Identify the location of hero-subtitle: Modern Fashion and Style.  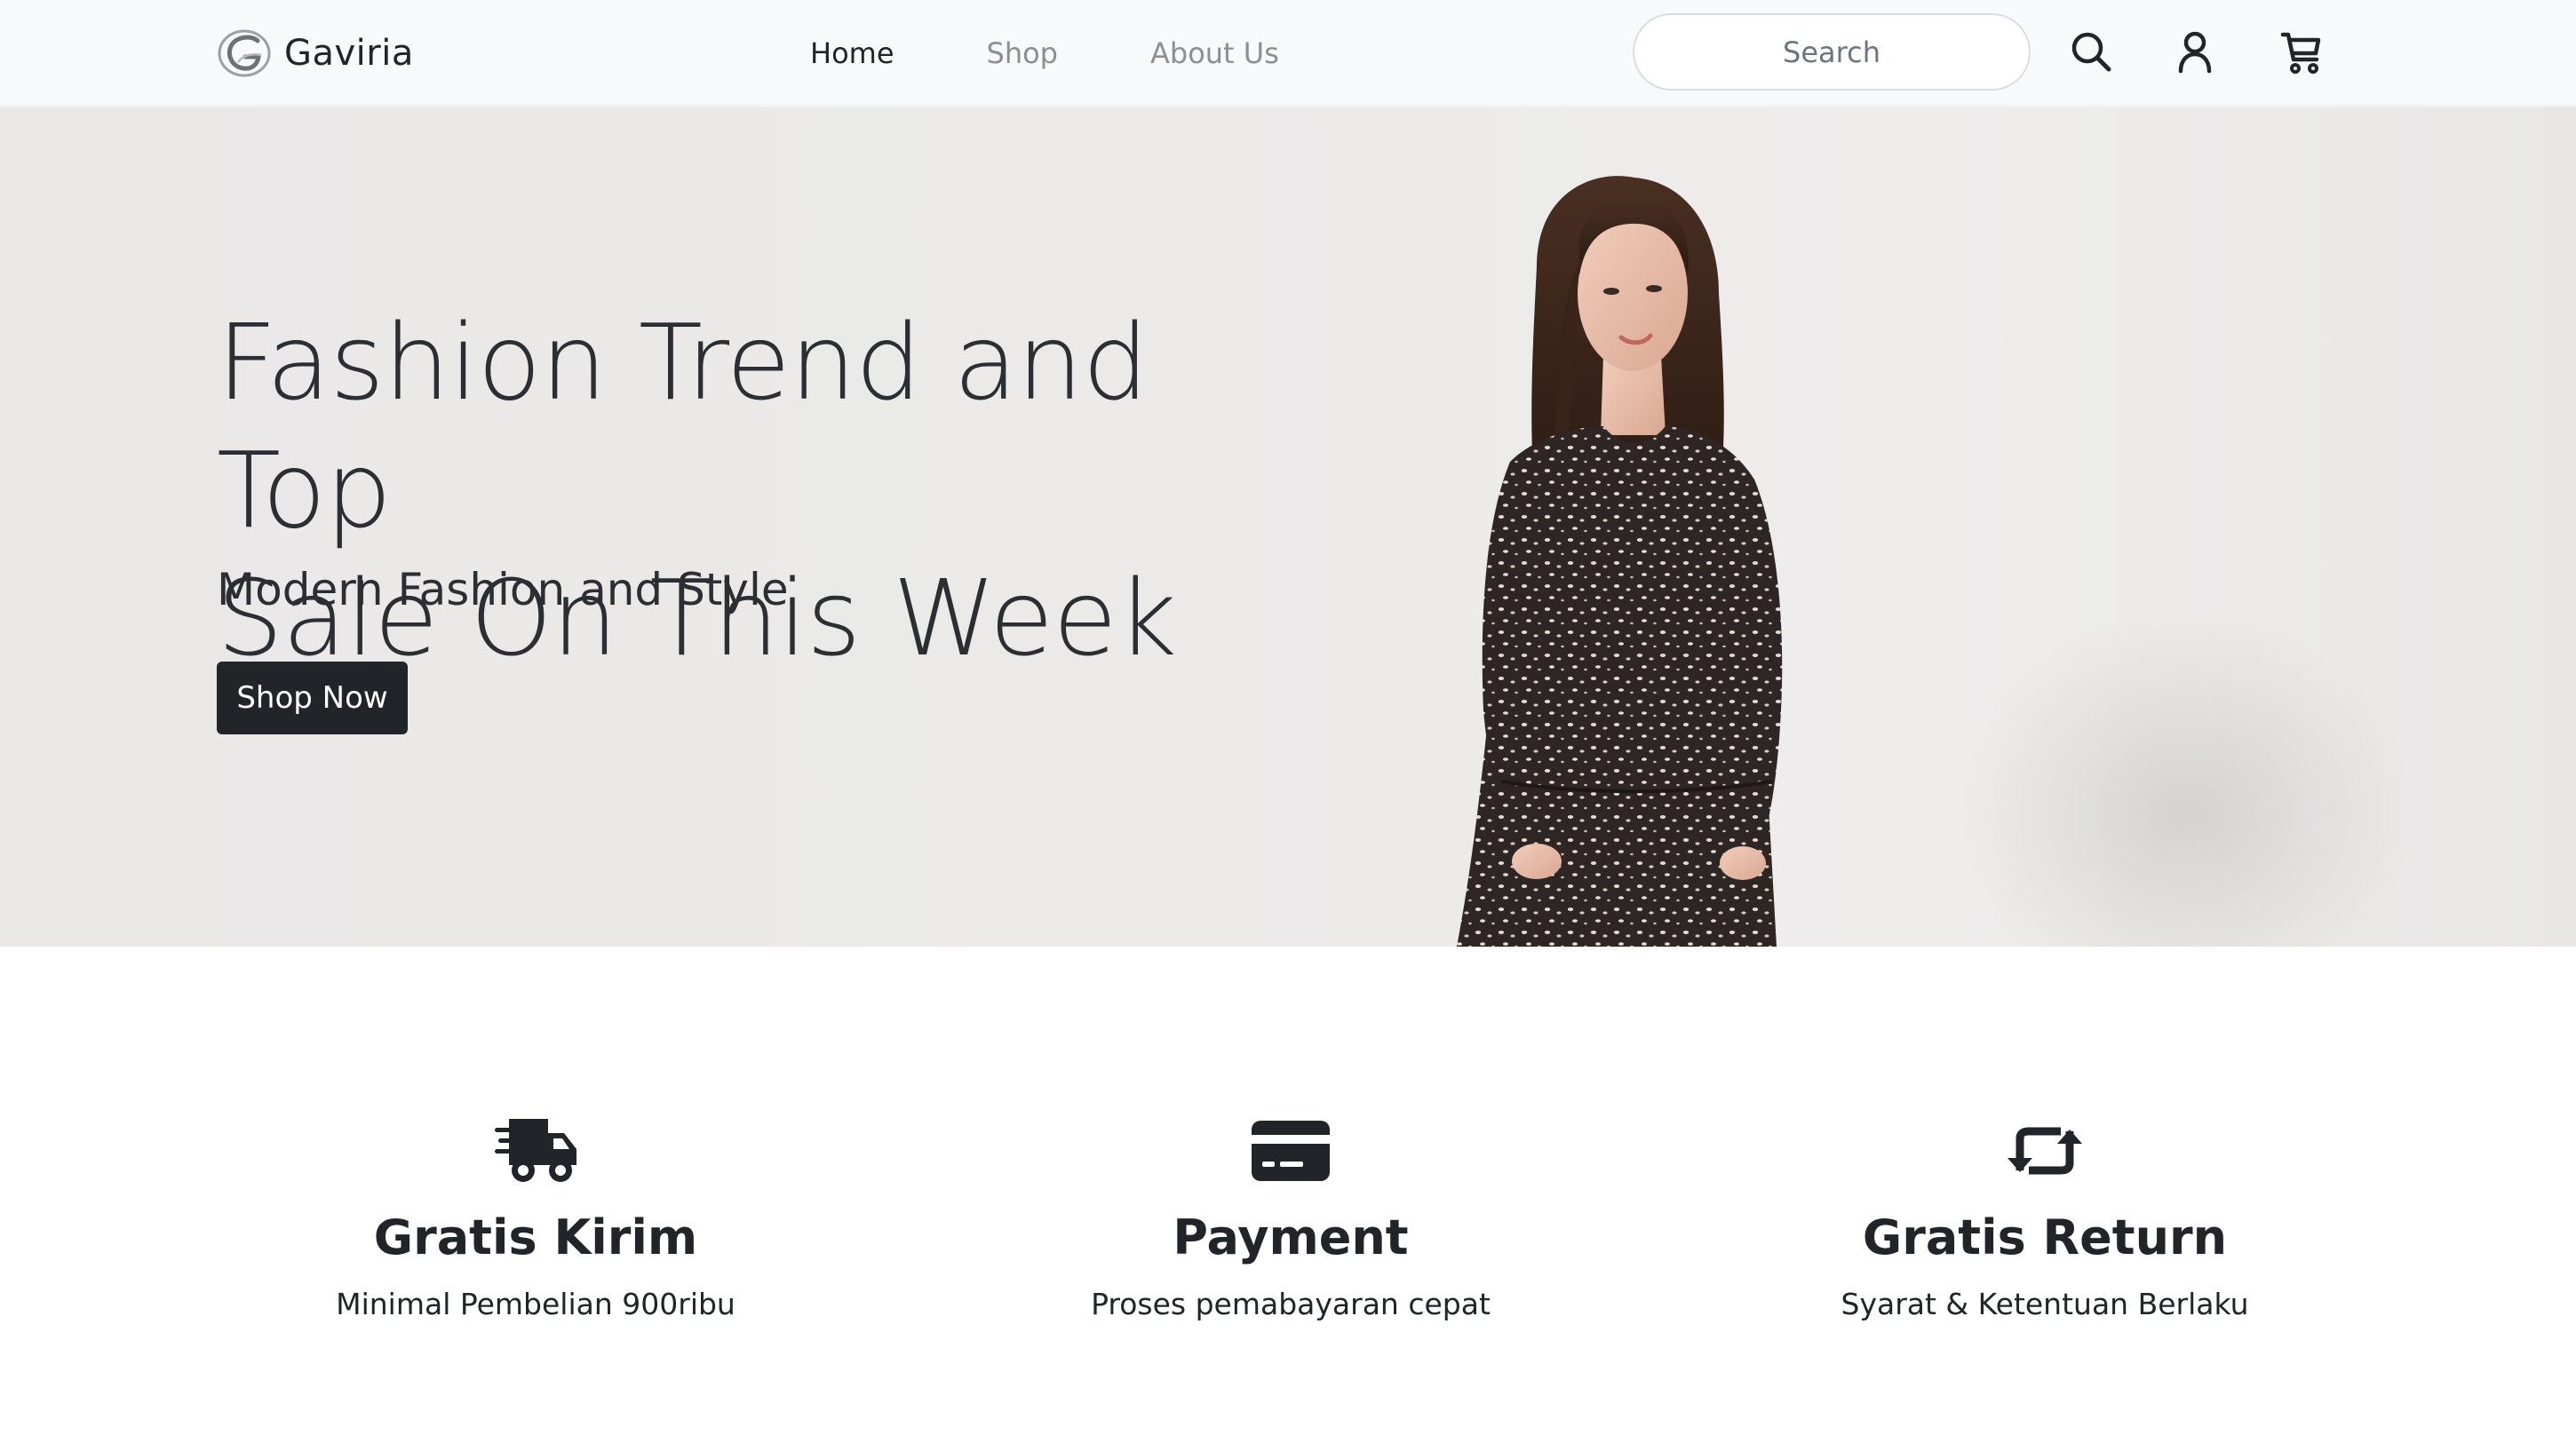
(503, 589).